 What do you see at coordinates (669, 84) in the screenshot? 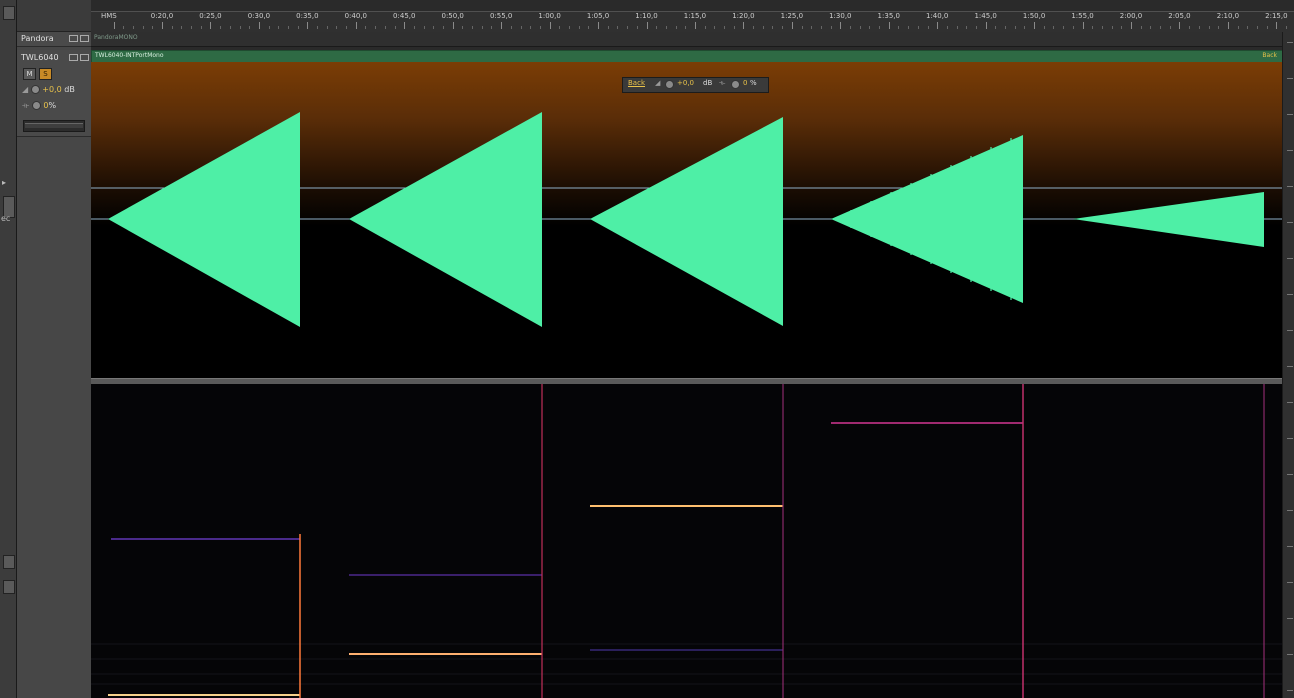
I see `hud-volume-knob` at bounding box center [669, 84].